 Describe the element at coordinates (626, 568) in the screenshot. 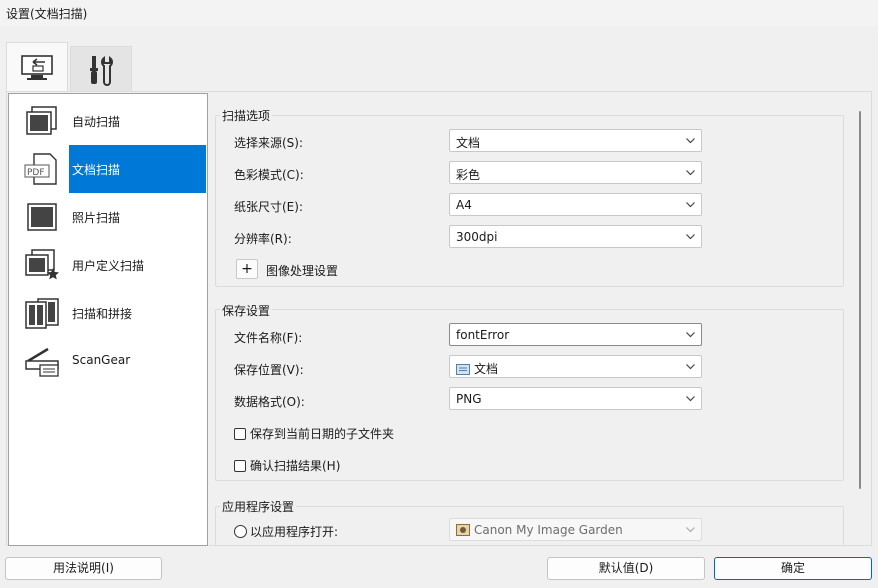

I see `defaults-button: 默认值(D)` at that location.